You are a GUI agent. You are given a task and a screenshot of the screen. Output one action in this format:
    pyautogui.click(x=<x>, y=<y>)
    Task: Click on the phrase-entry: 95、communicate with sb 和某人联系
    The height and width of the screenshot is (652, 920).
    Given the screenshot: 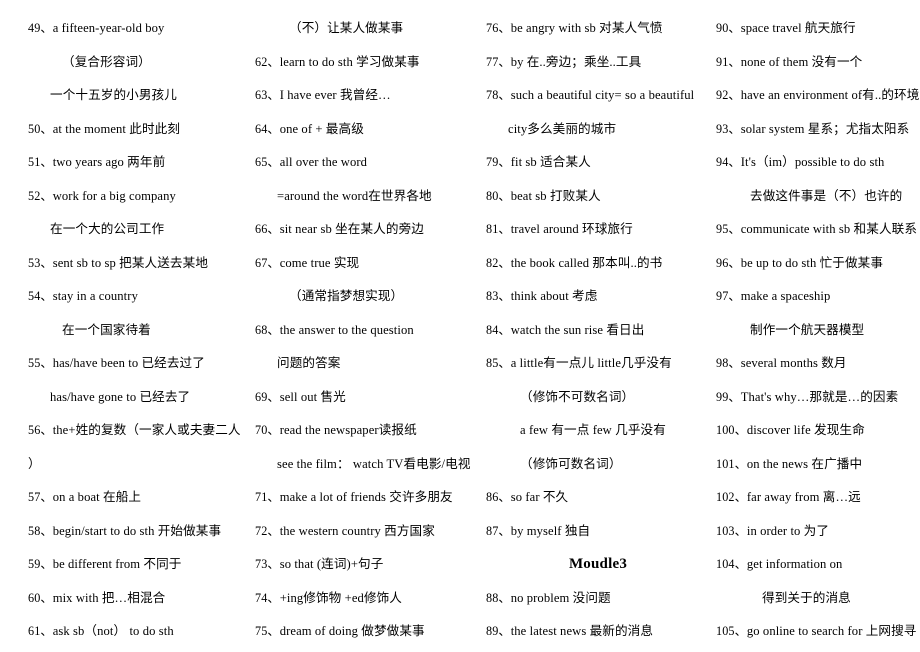 What is the action you would take?
    pyautogui.click(x=818, y=229)
    